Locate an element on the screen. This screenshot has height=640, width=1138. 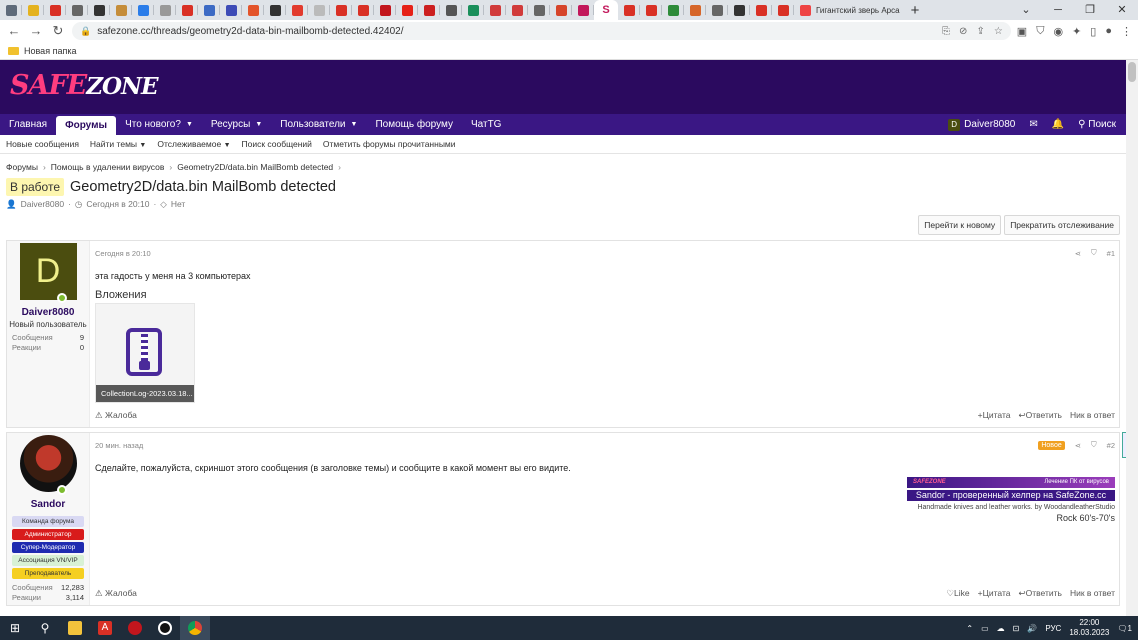
post-username: Daiver8080 is located at coordinates (48, 312).